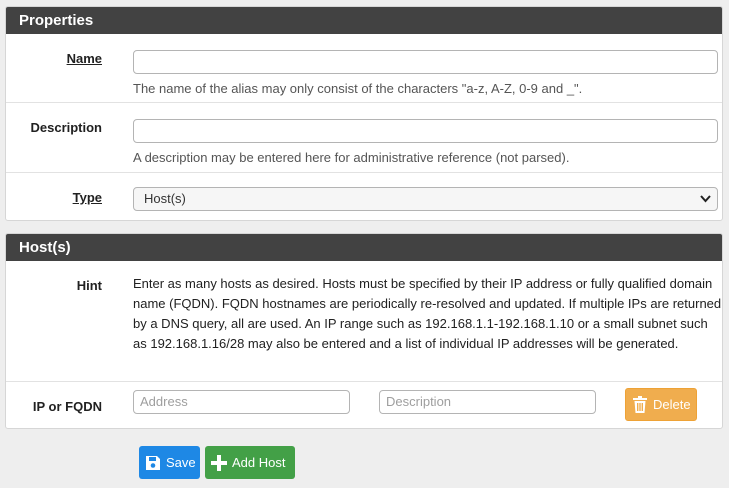 This screenshot has height=488, width=729. What do you see at coordinates (487, 402) in the screenshot?
I see `host-description-input: Description` at bounding box center [487, 402].